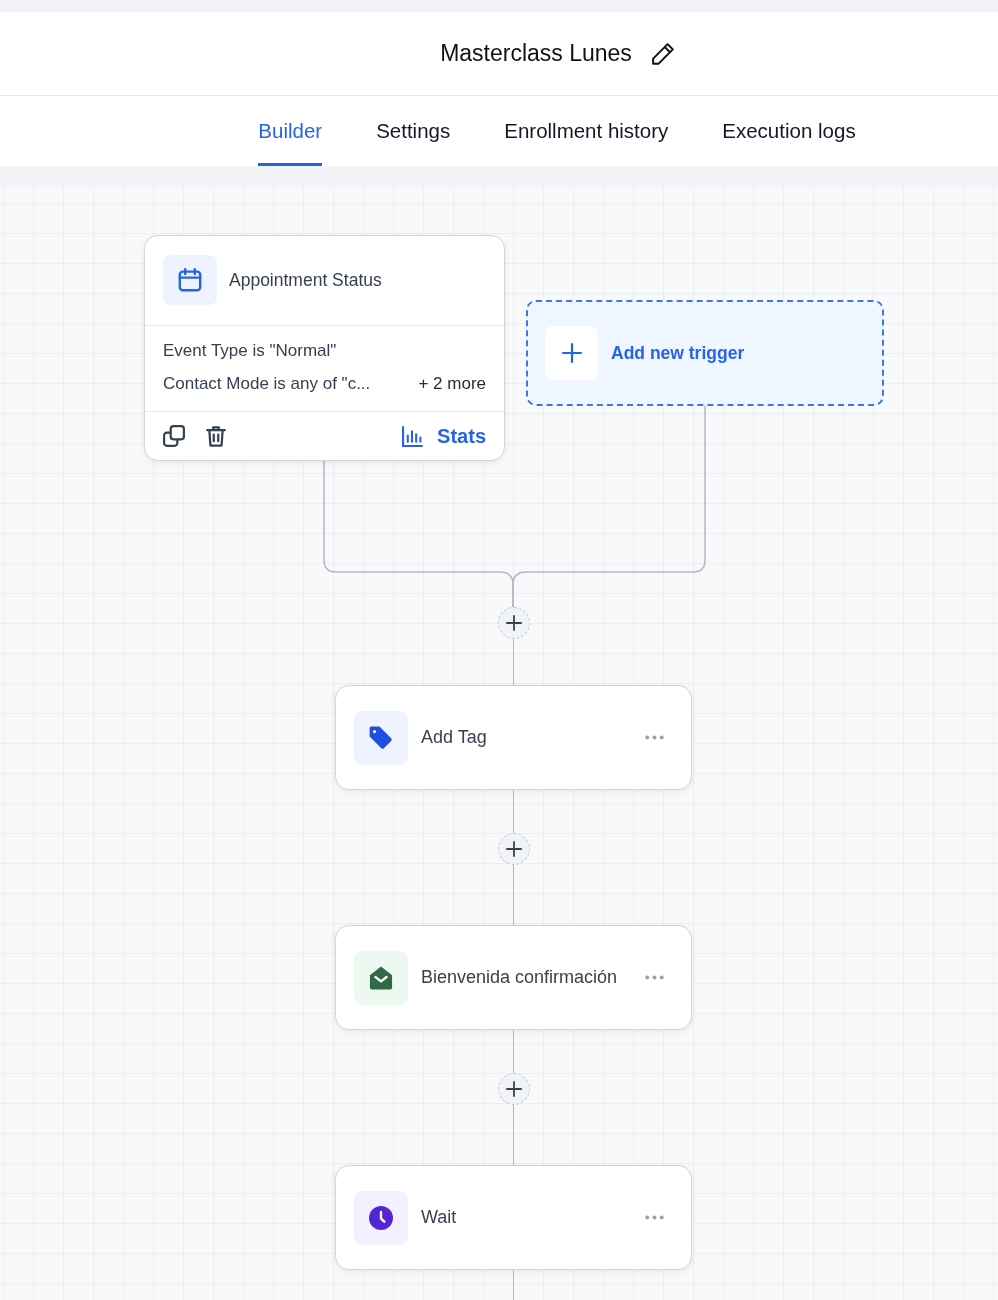 This screenshot has width=998, height=1300. I want to click on action-title: Add Tag, so click(454, 737).